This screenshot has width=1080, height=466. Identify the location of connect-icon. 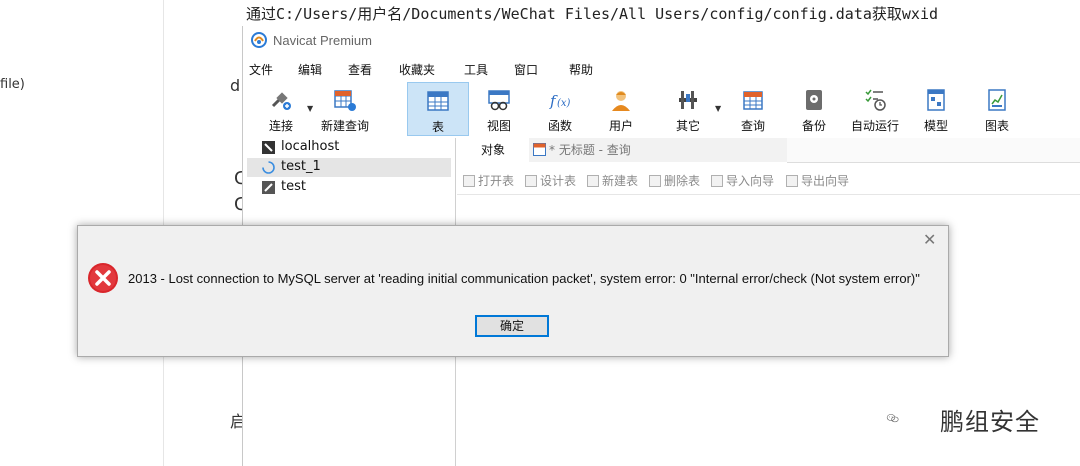
(281, 101).